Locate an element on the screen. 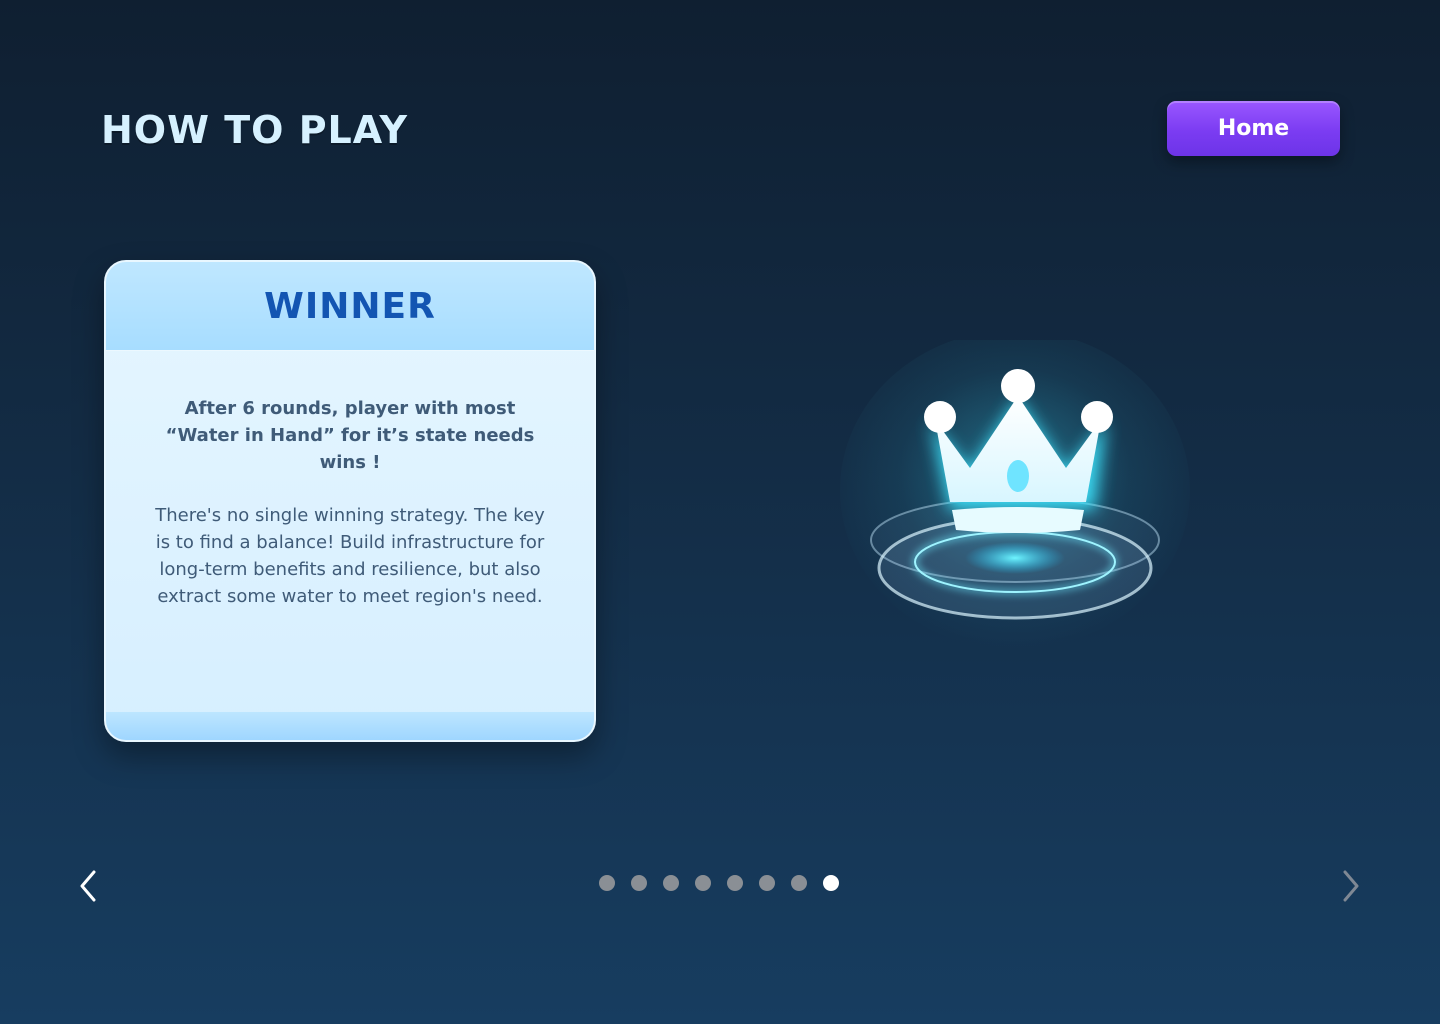  page-title: HOW TO PLAY is located at coordinates (255, 130).